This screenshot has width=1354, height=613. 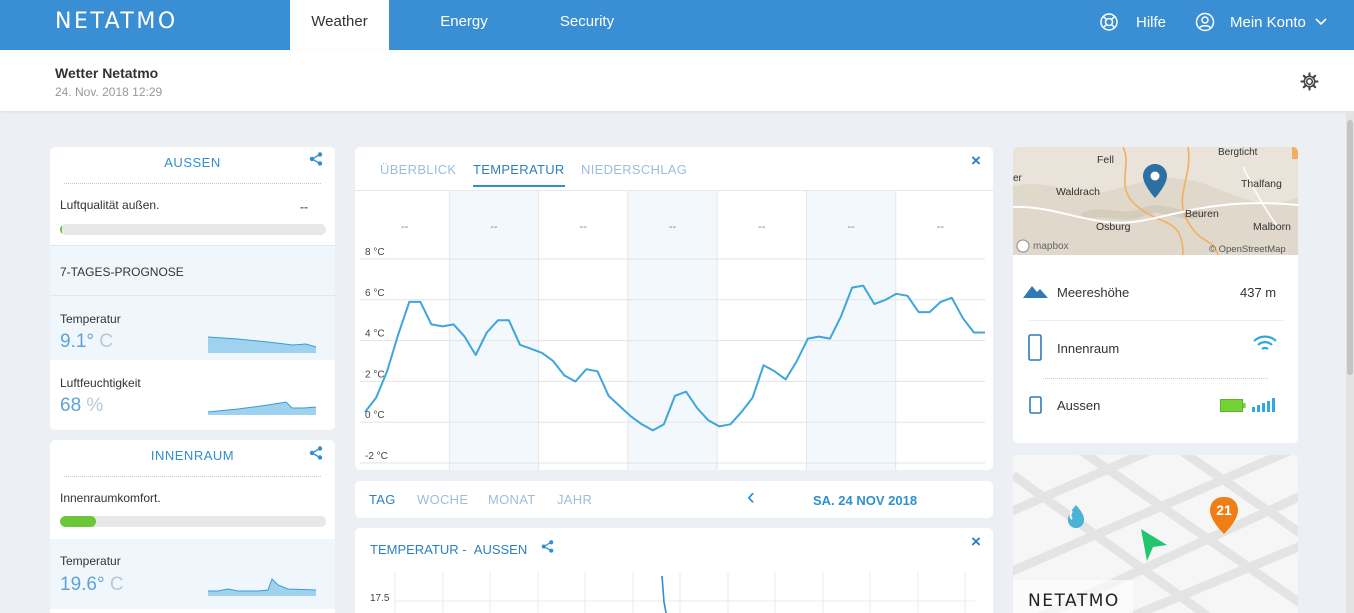 I want to click on tab-precipitation: NIEDERSCHLAG, so click(x=634, y=169).